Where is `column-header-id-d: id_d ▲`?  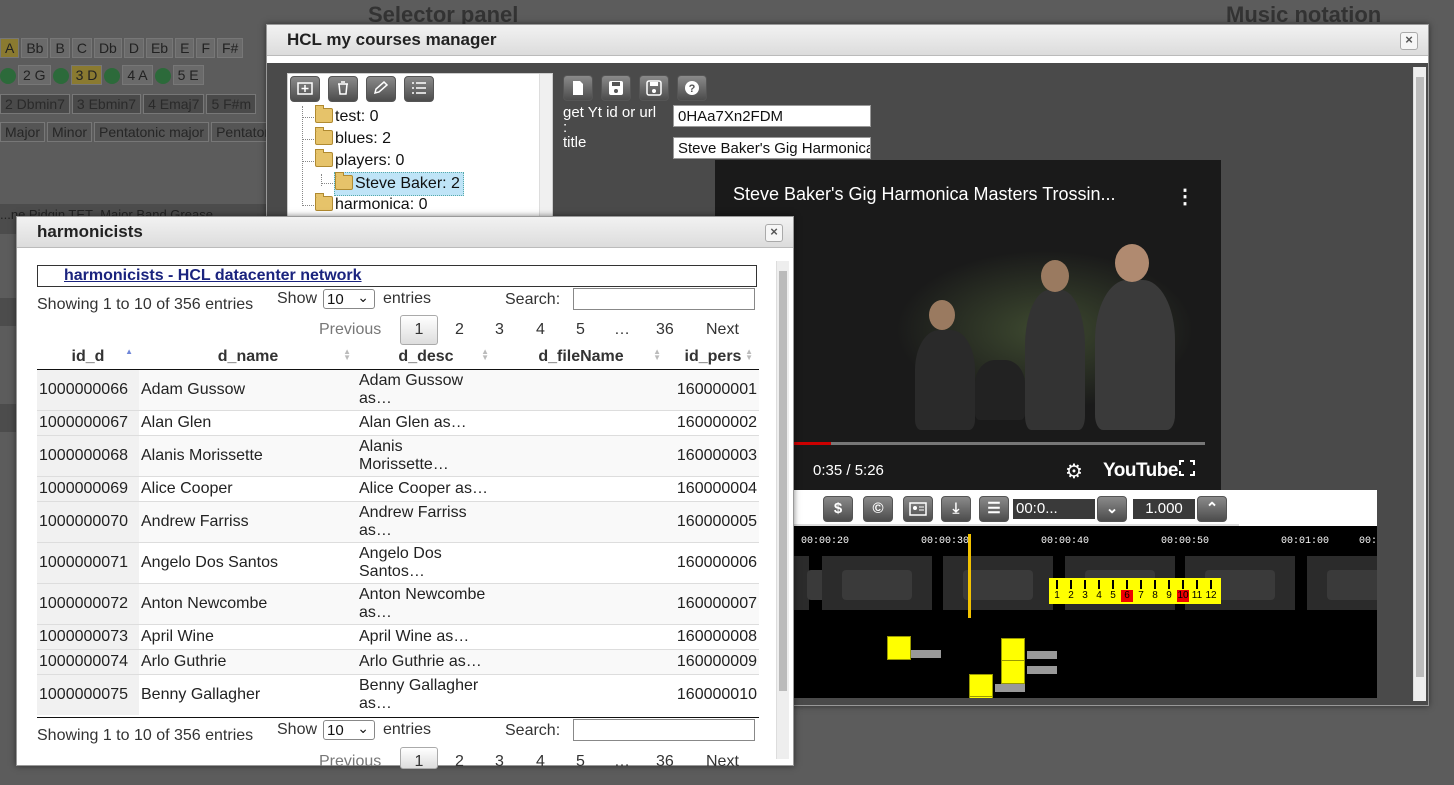 column-header-id-d: id_d ▲ is located at coordinates (88, 357).